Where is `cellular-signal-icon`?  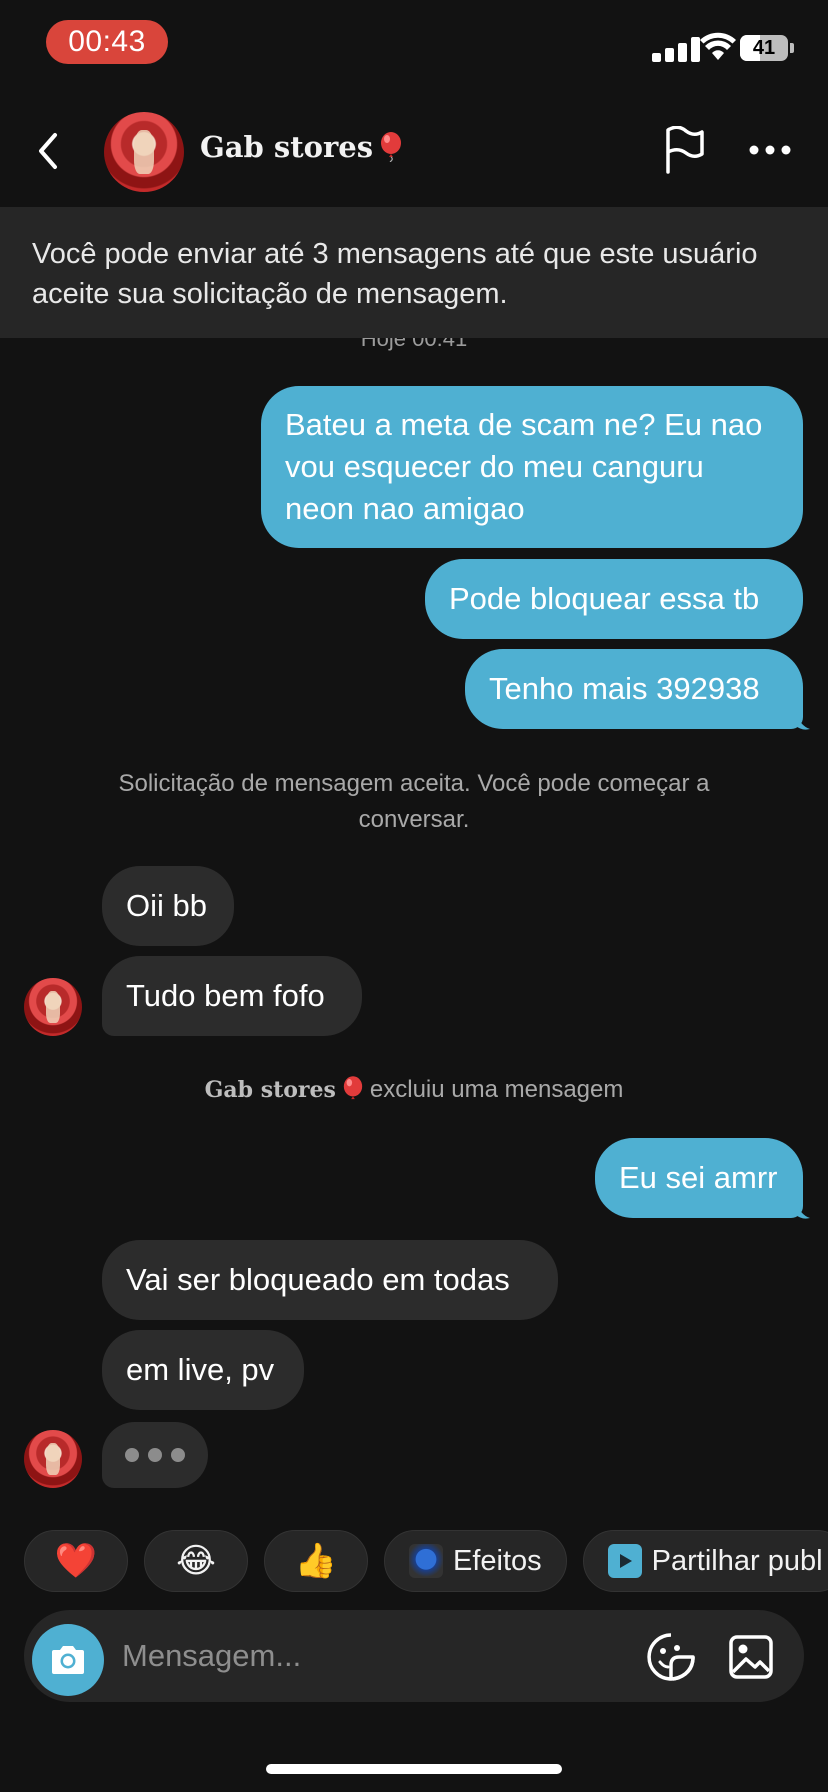 cellular-signal-icon is located at coordinates (679, 49).